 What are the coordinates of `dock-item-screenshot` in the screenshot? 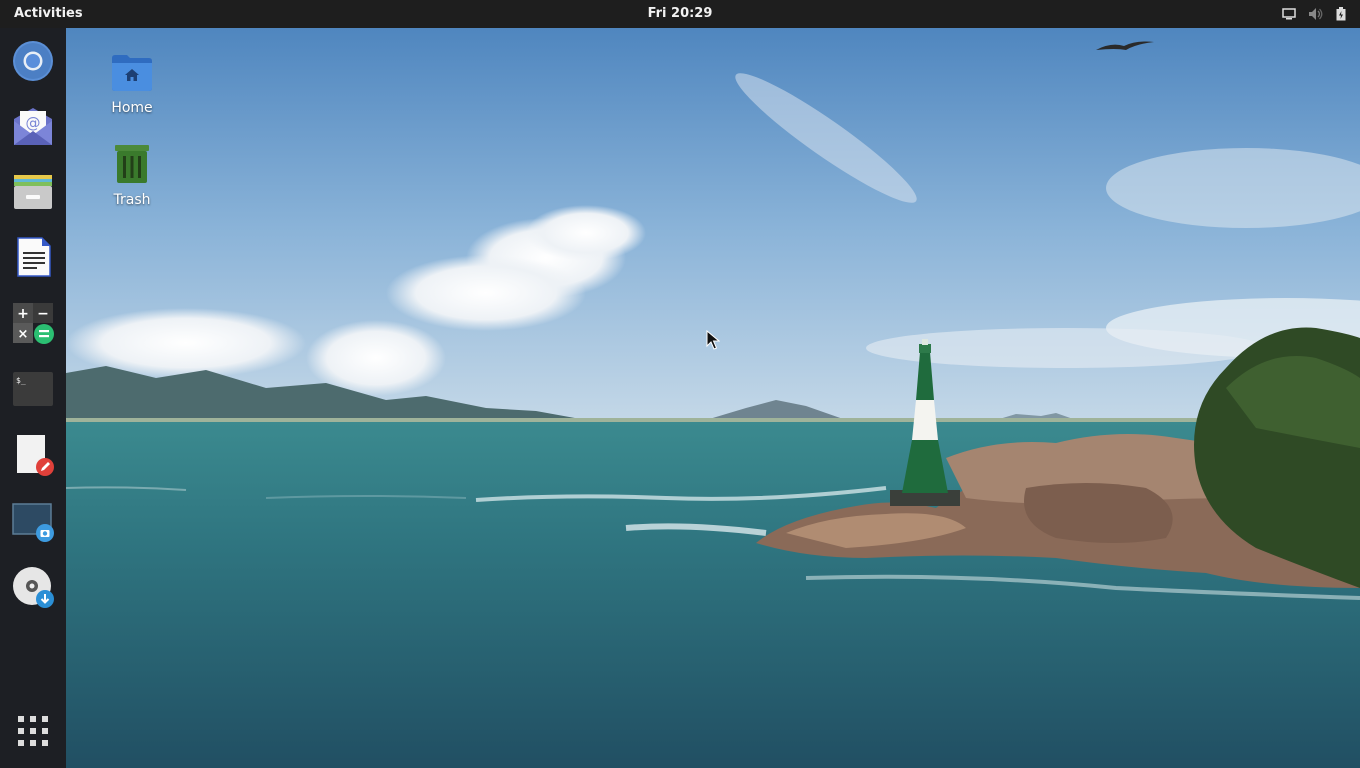 It's located at (33, 523).